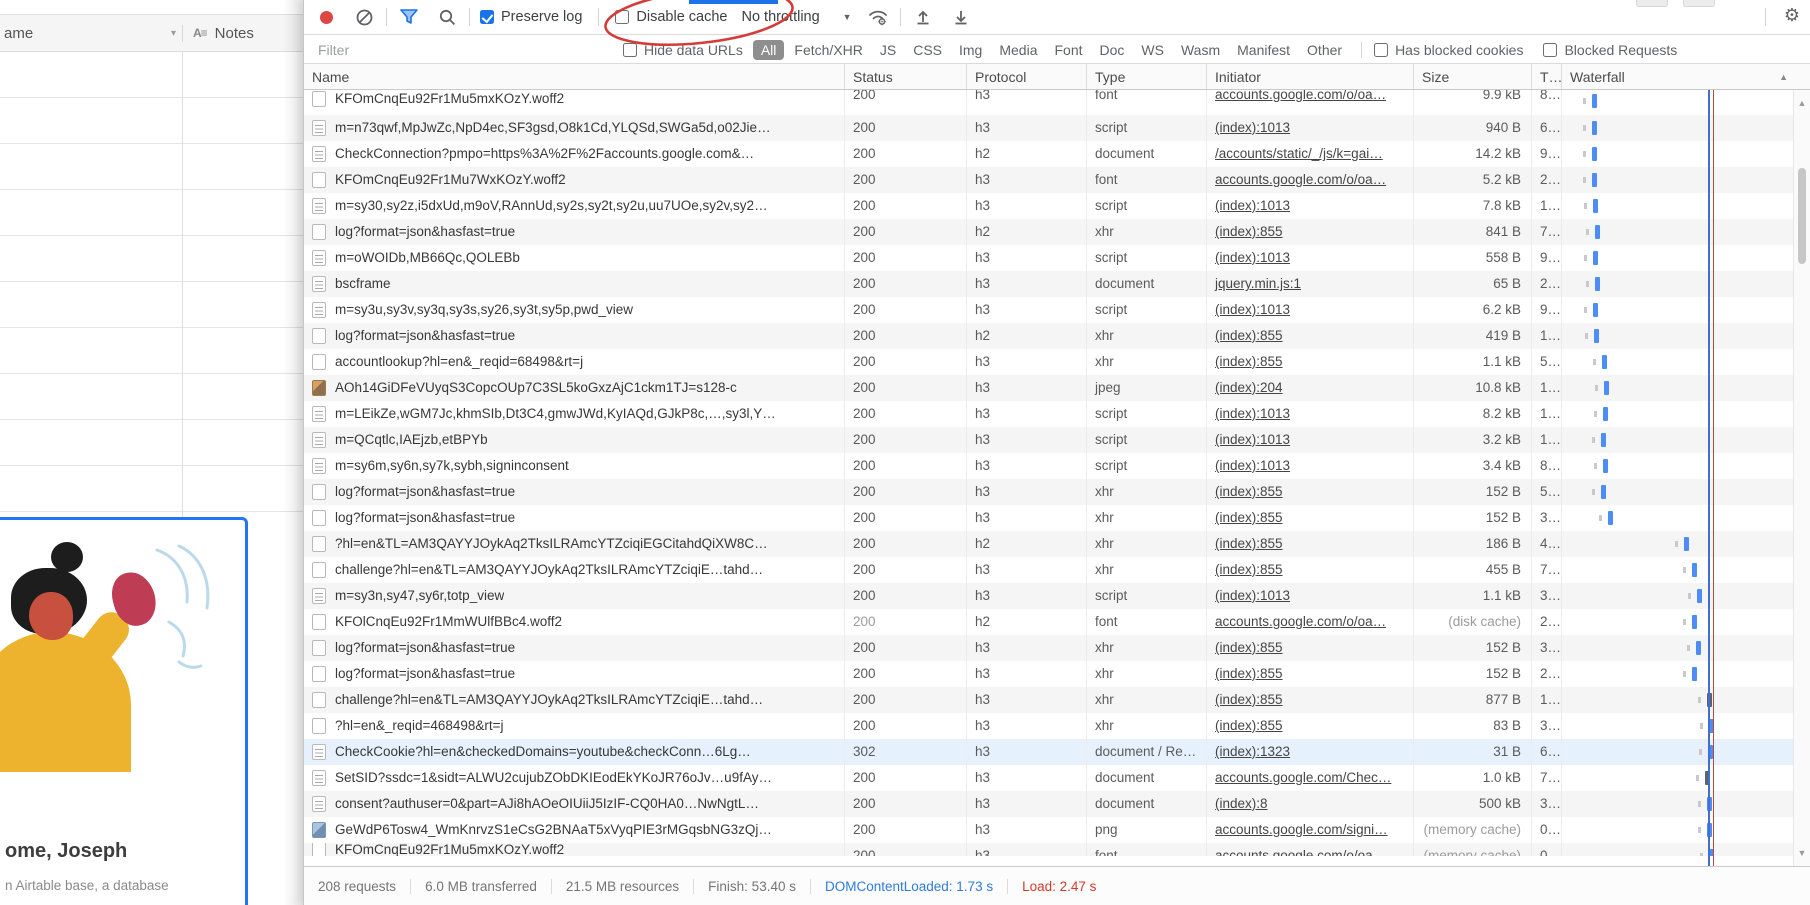 The width and height of the screenshot is (1810, 905). What do you see at coordinates (1324, 50) in the screenshot?
I see `filter-pill-other: Other` at bounding box center [1324, 50].